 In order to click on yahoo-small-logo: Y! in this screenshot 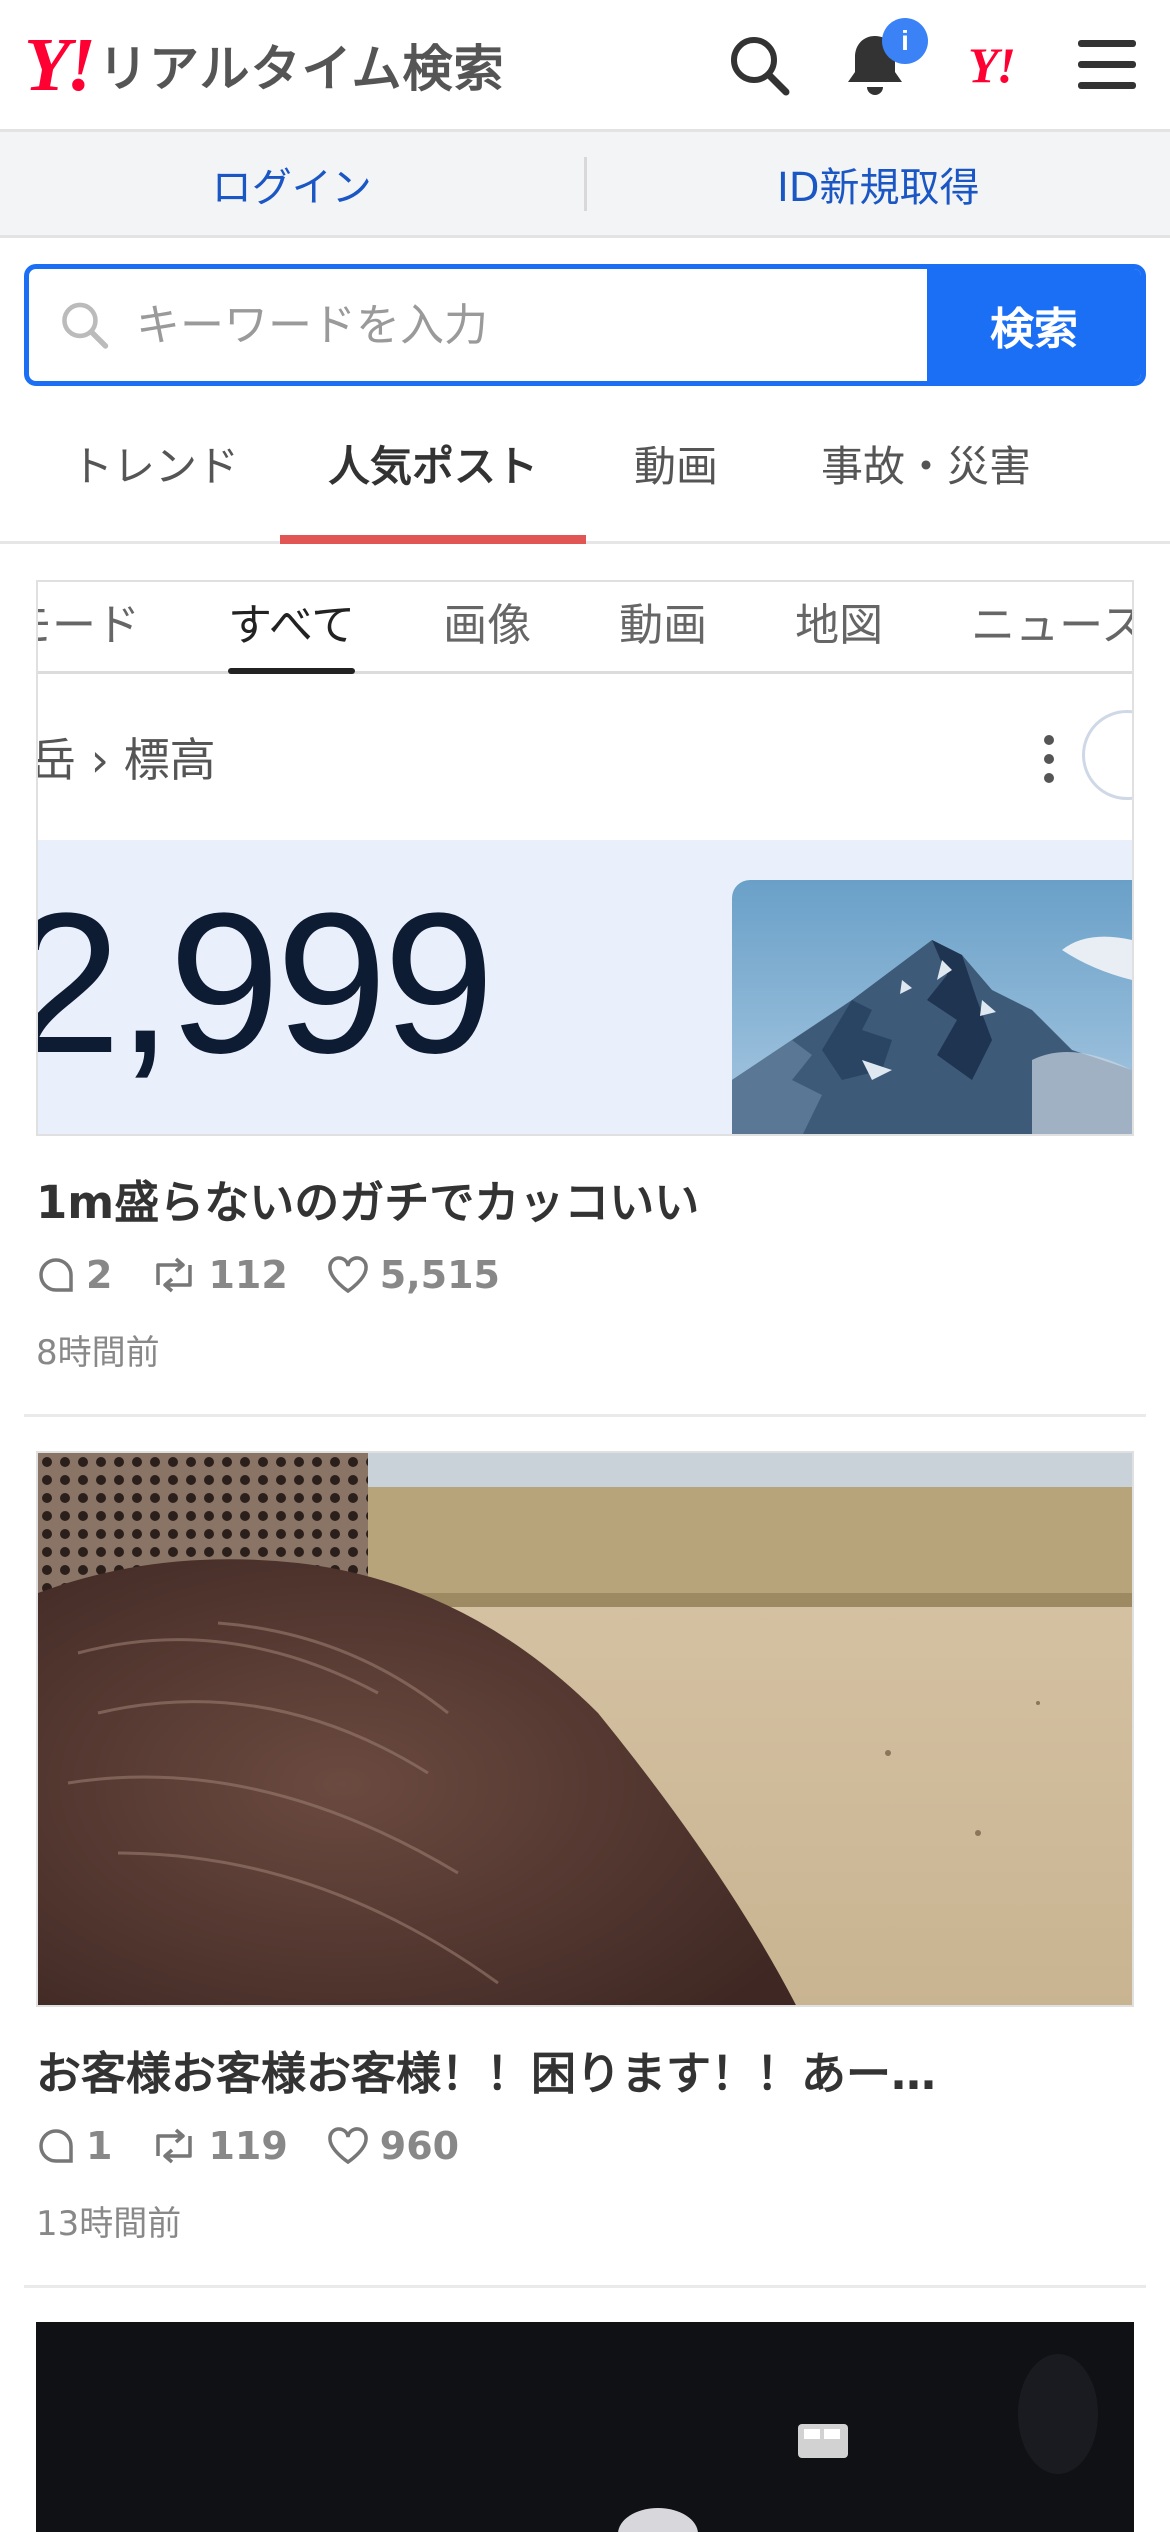, I will do `click(992, 64)`.